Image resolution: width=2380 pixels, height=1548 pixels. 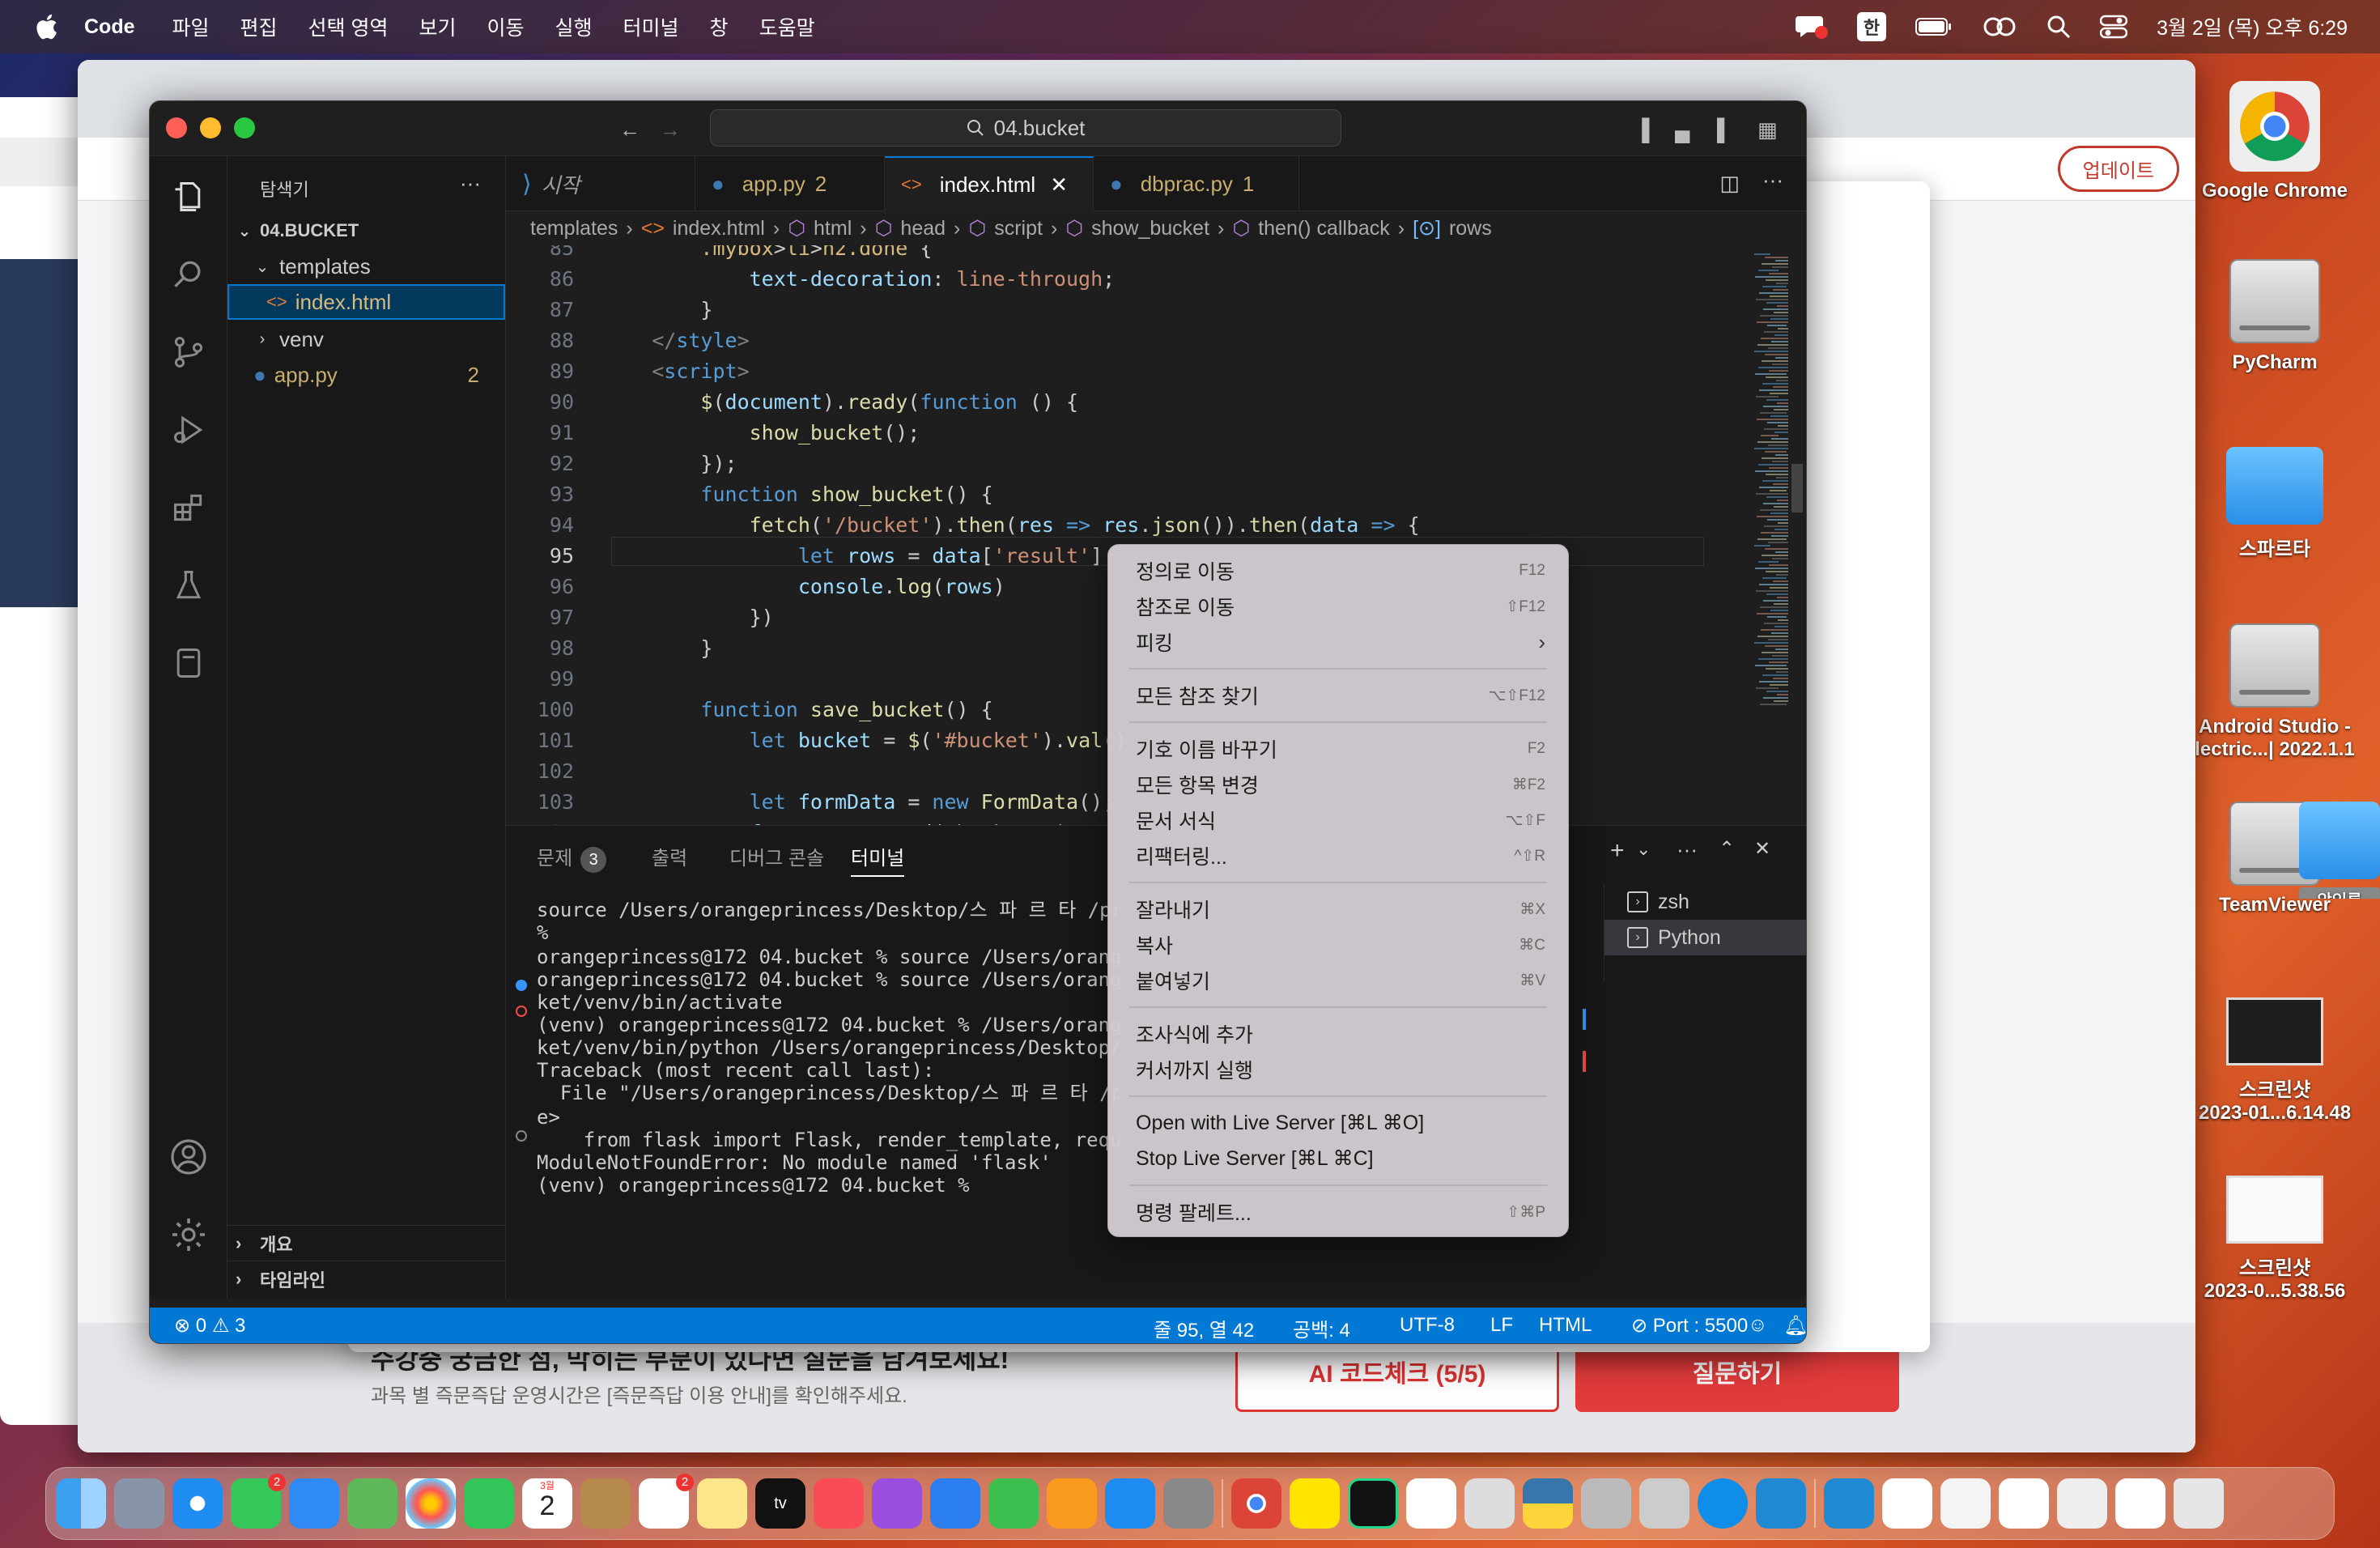 I want to click on close-window-button, so click(x=176, y=128).